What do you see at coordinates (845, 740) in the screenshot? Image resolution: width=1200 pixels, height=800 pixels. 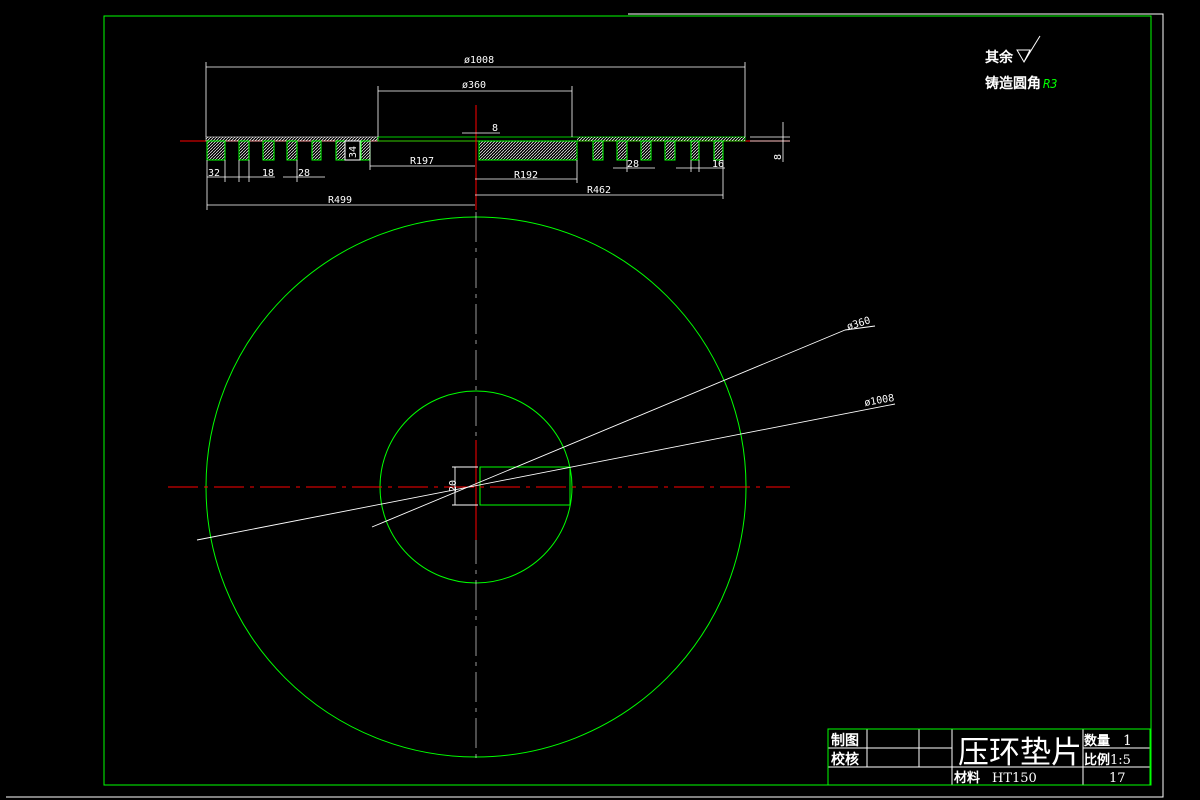 I see `drawn-label: 制图` at bounding box center [845, 740].